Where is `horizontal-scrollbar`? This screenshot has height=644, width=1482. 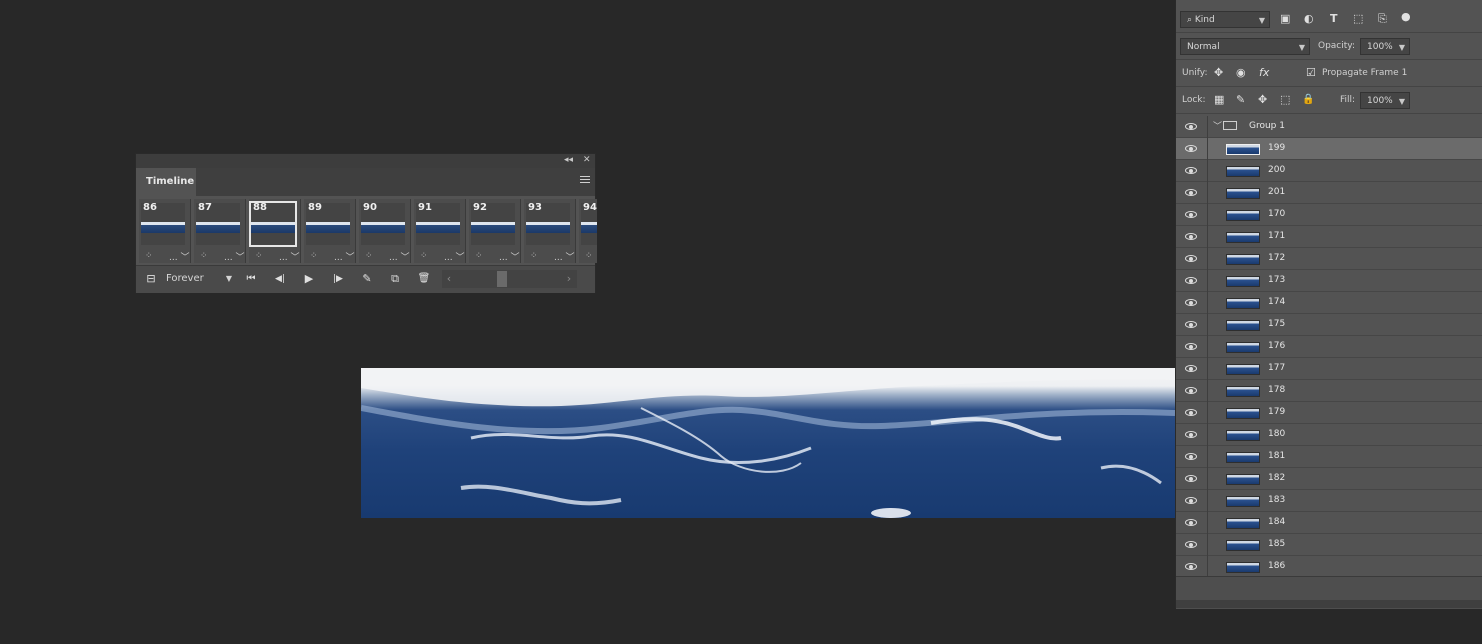 horizontal-scrollbar is located at coordinates (1329, 604).